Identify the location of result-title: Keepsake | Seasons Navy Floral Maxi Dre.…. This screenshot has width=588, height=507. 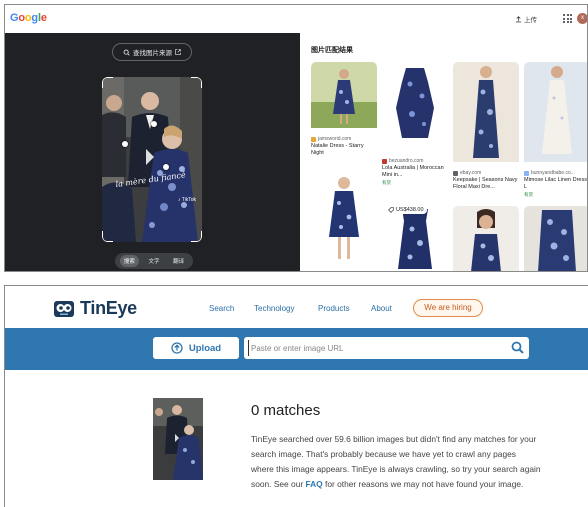
(485, 183).